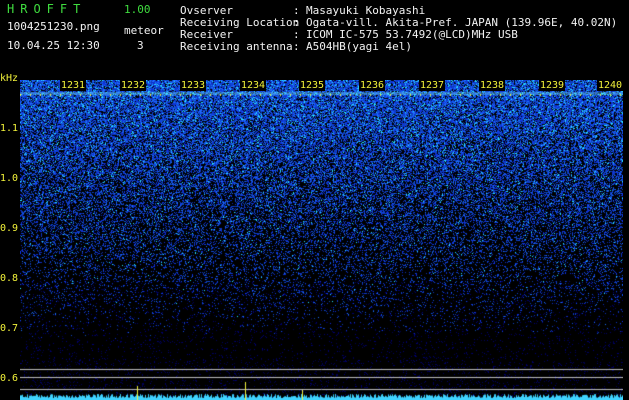 The image size is (629, 400). Describe the element at coordinates (9, 128) in the screenshot. I see `y-tick-1-1: 1.1` at that location.